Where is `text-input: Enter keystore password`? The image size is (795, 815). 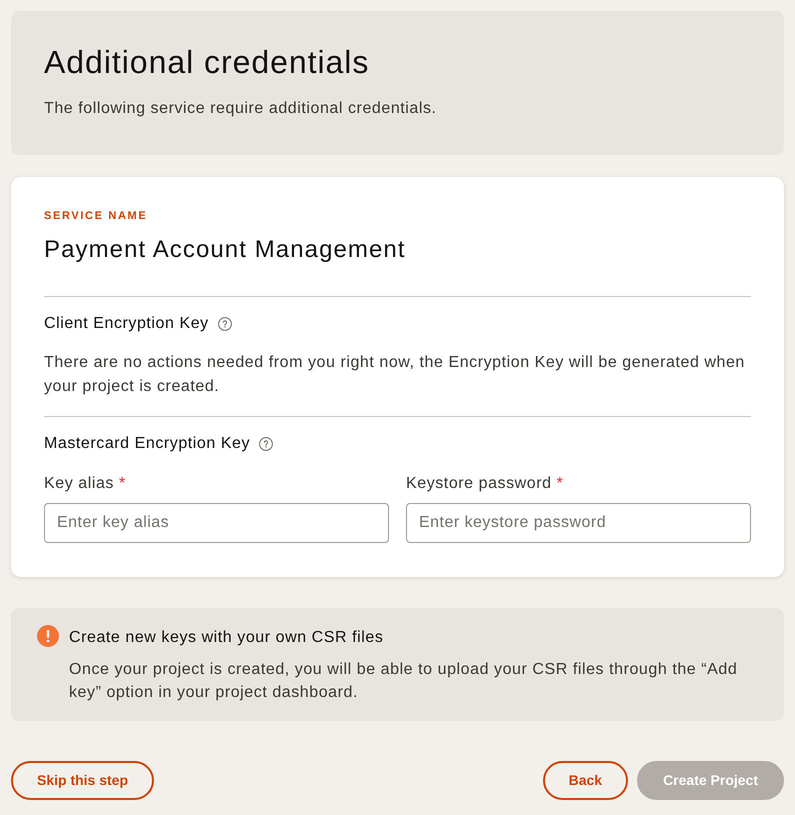 text-input: Enter keystore password is located at coordinates (578, 523).